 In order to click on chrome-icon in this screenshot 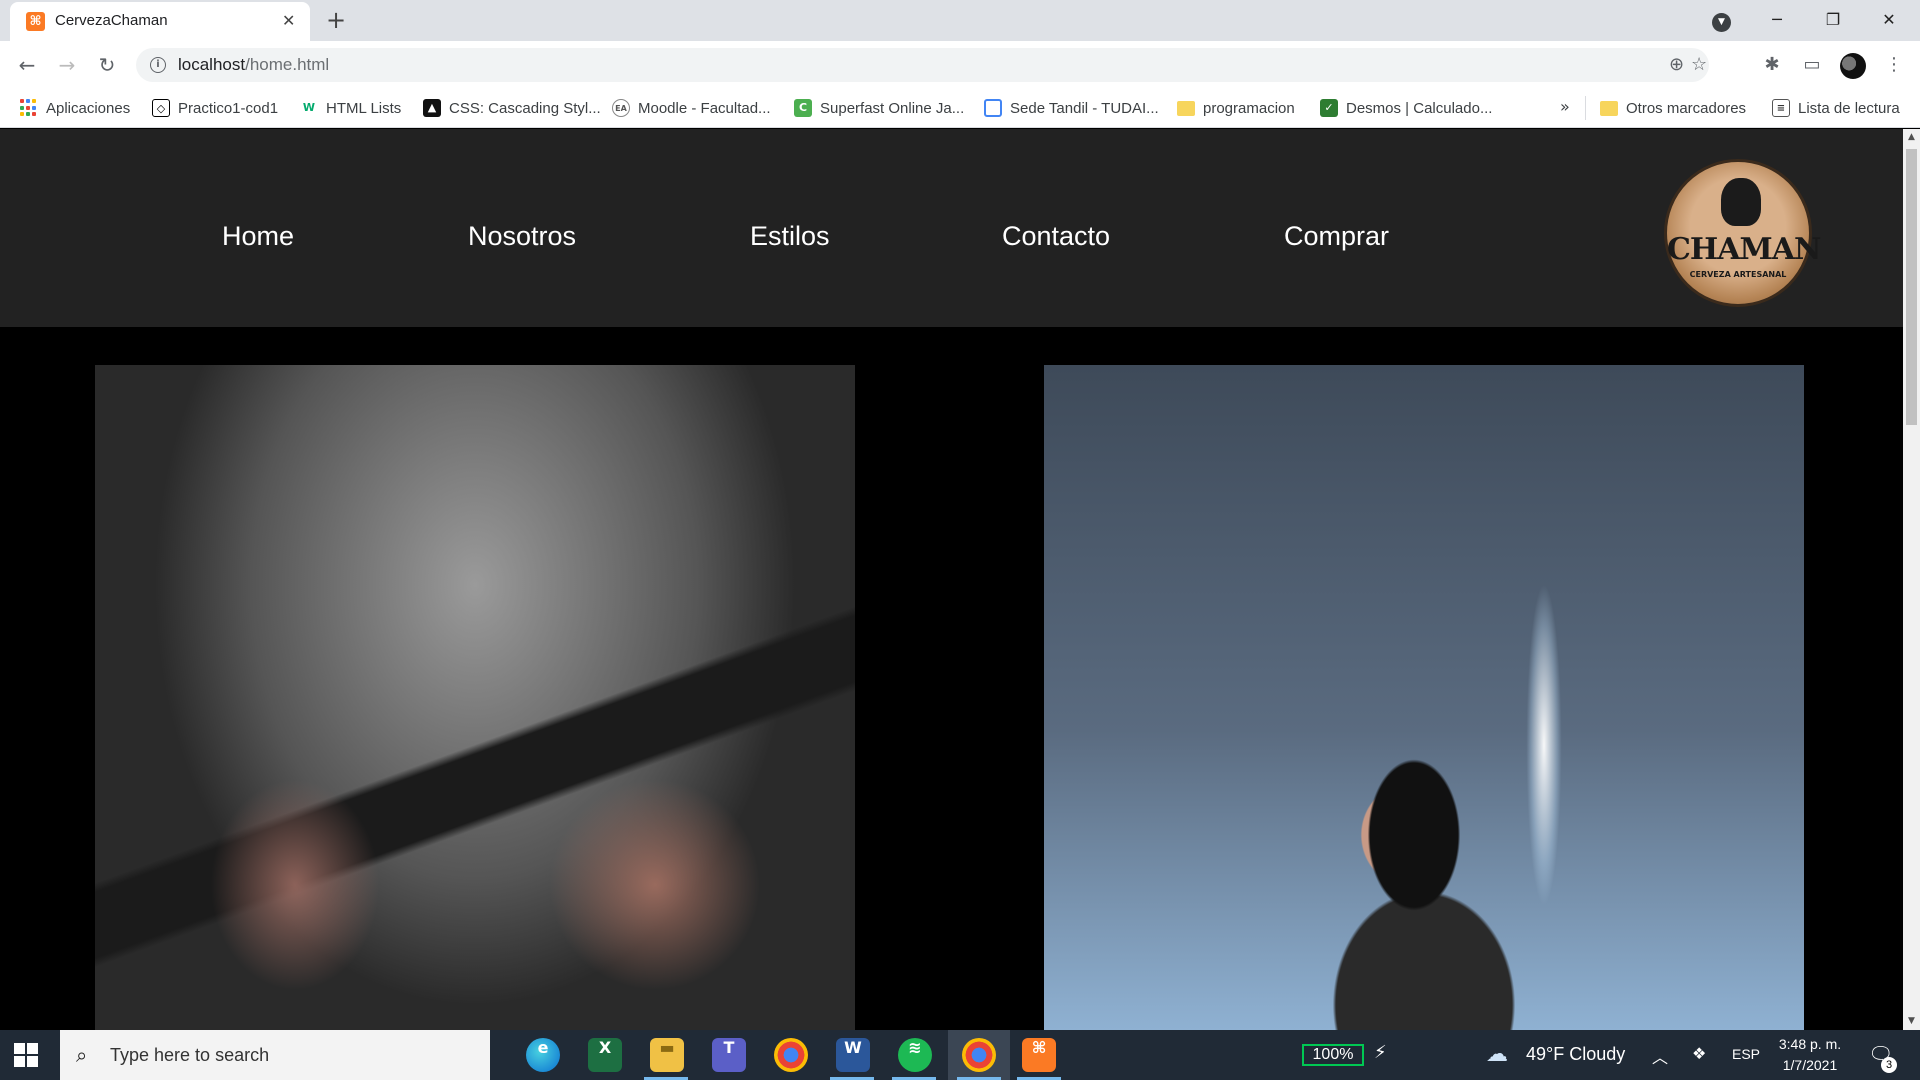, I will do `click(979, 1055)`.